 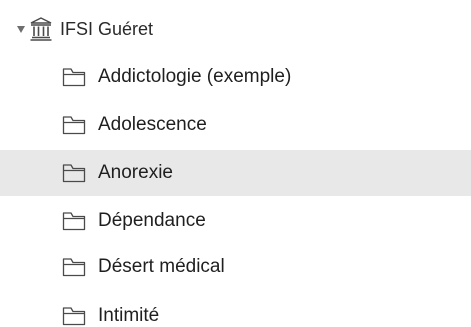 I want to click on collection-row-desert-medical: Désert médical, so click(x=235, y=267).